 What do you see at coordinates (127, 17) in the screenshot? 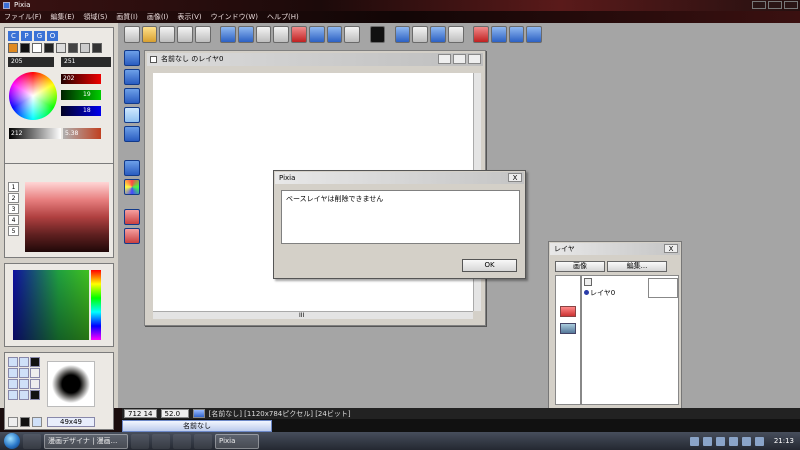
I see `menu-quality: 画質(I)` at bounding box center [127, 17].